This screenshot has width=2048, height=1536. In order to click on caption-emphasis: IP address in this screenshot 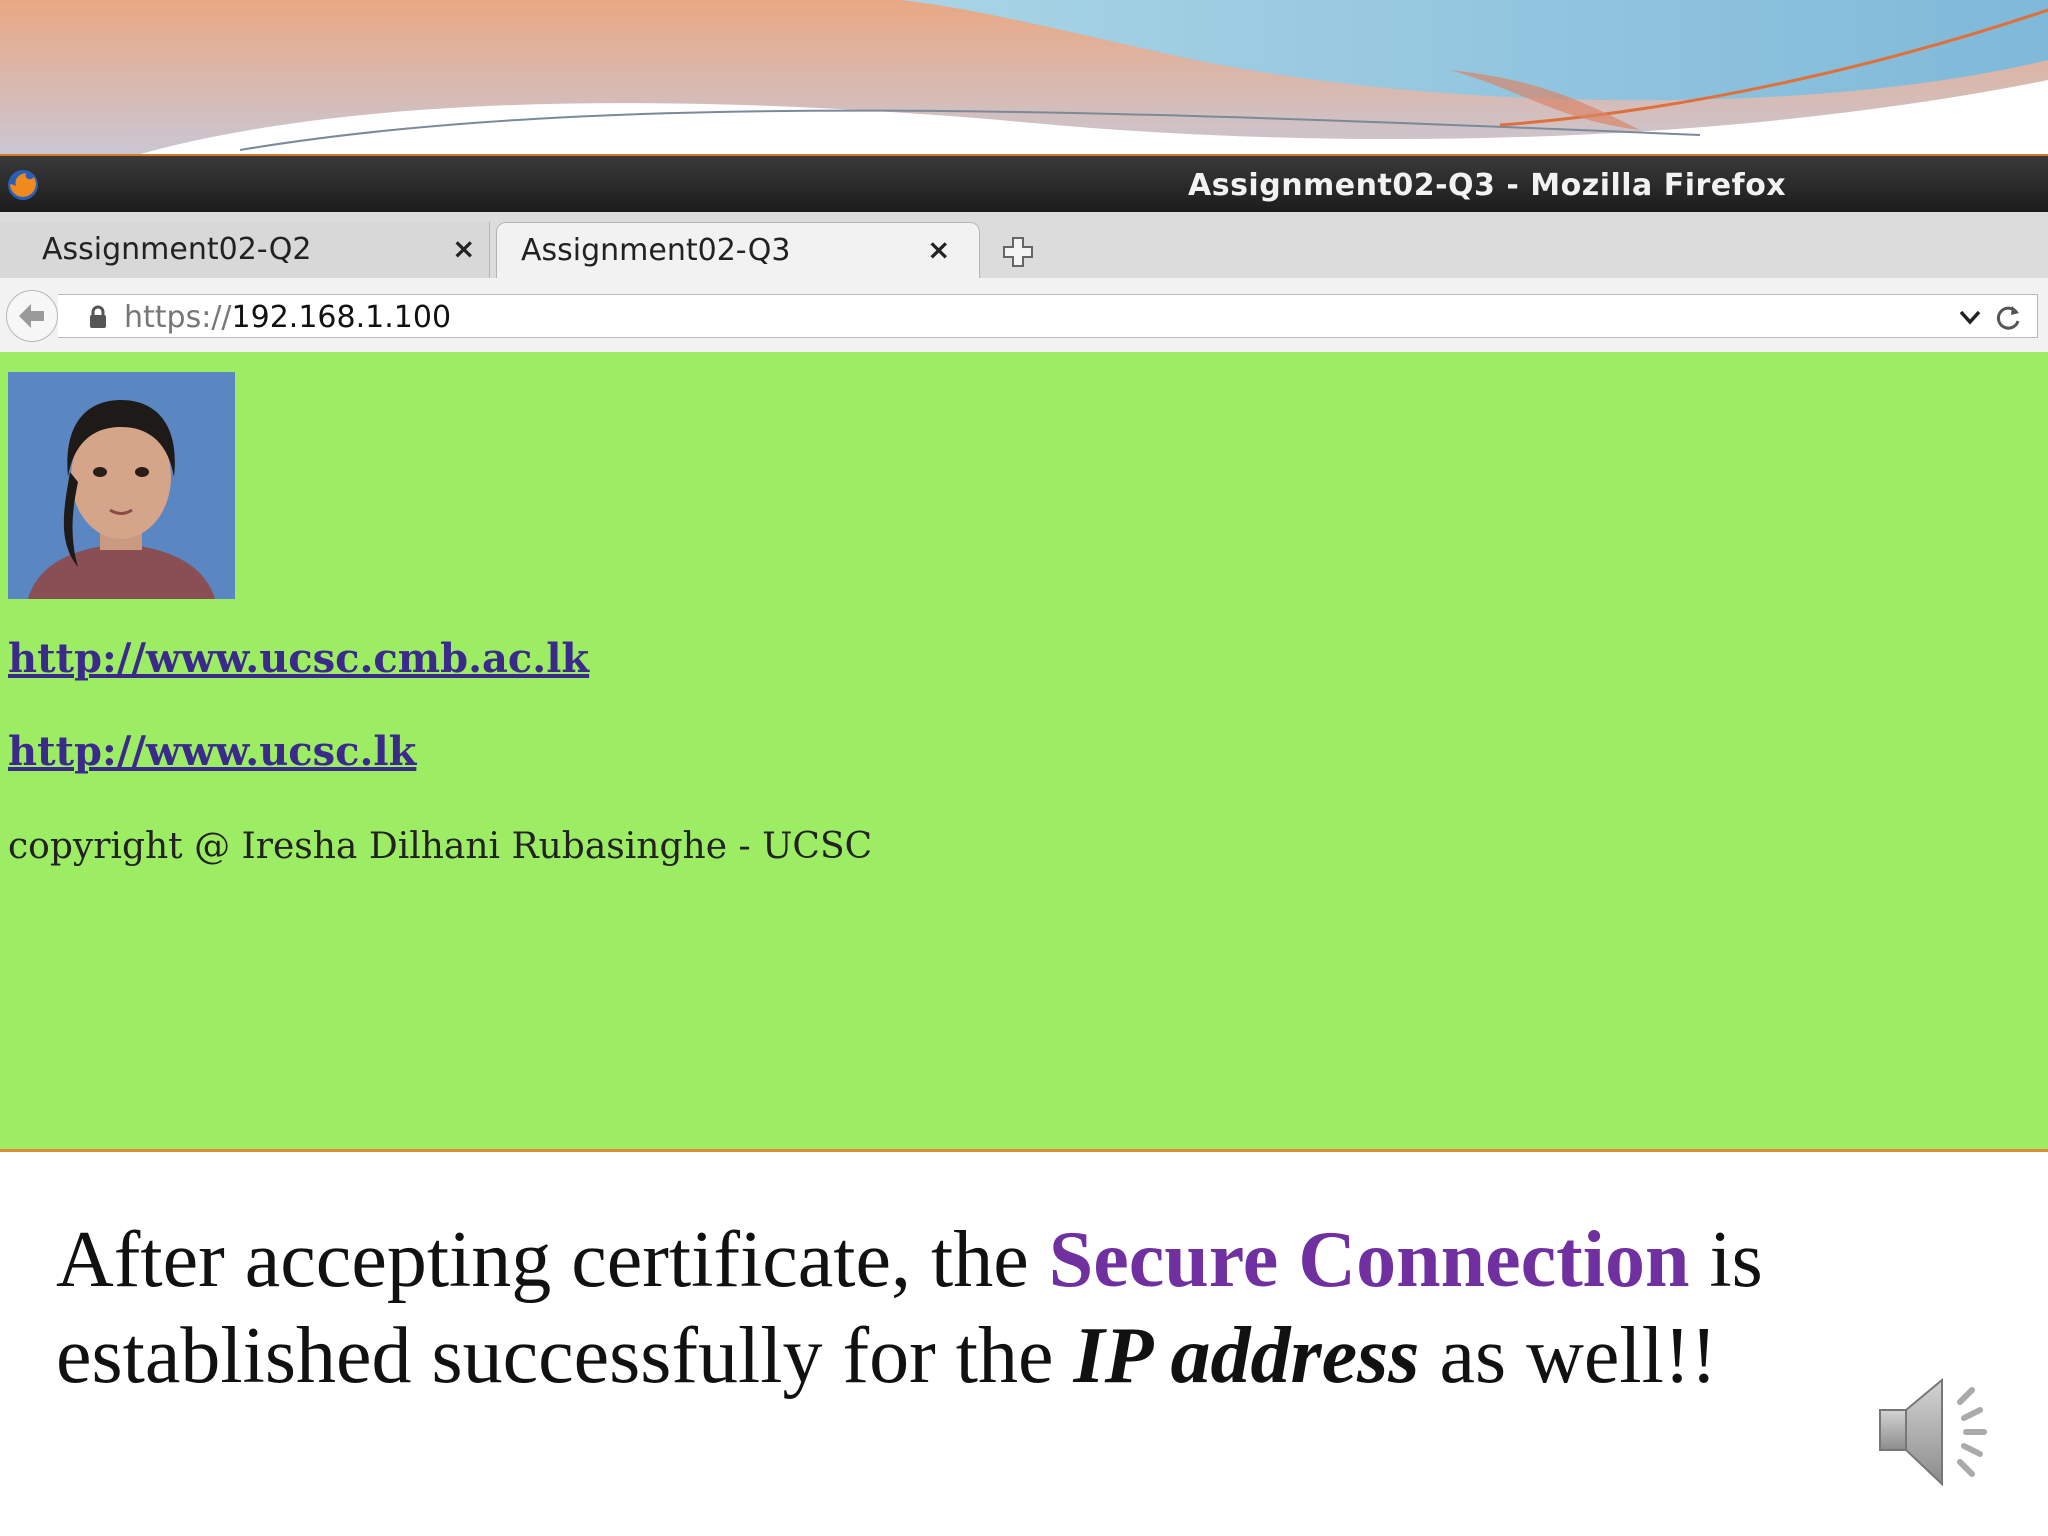, I will do `click(1246, 1356)`.